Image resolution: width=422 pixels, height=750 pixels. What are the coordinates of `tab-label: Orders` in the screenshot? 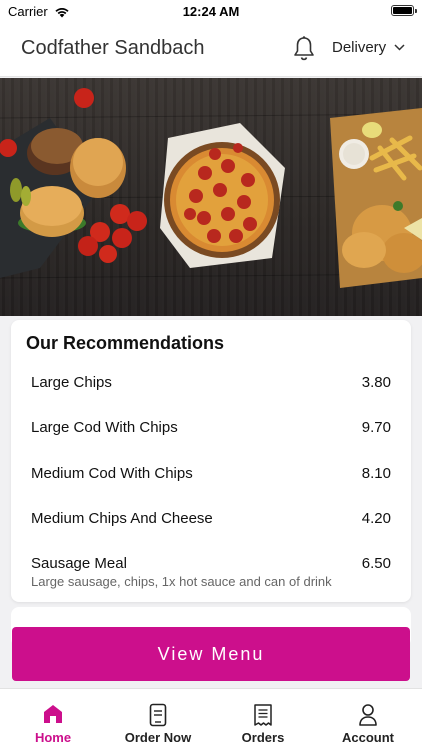 It's located at (263, 737).